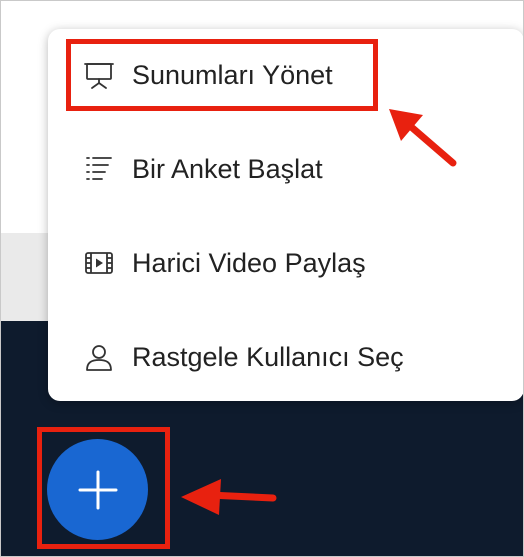 The height and width of the screenshot is (557, 524). Describe the element at coordinates (99, 263) in the screenshot. I see `video-icon` at that location.